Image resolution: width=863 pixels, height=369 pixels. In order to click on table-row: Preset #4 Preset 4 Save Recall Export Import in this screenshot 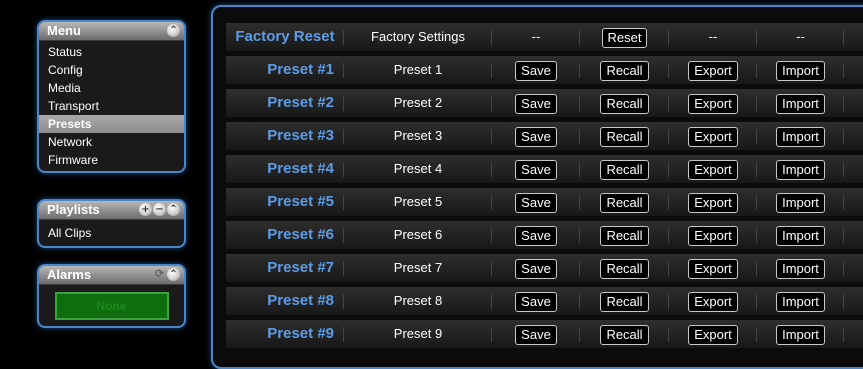, I will do `click(544, 169)`.